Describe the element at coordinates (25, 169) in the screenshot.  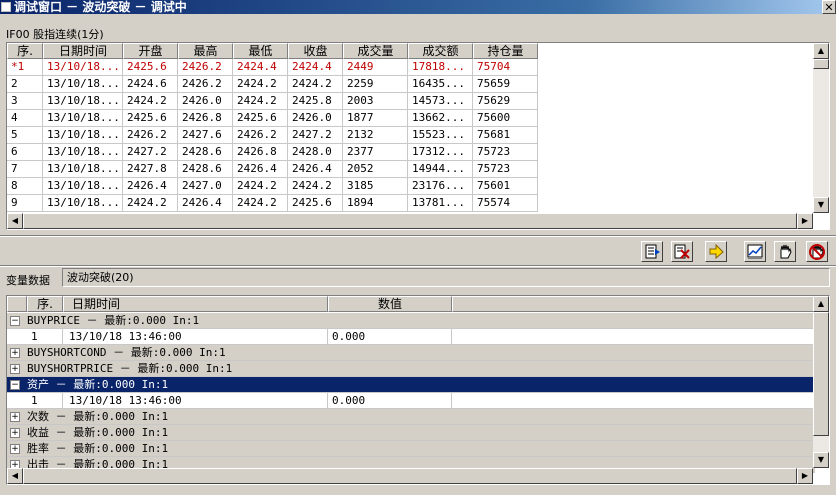
I see `table-cell: 7` at that location.